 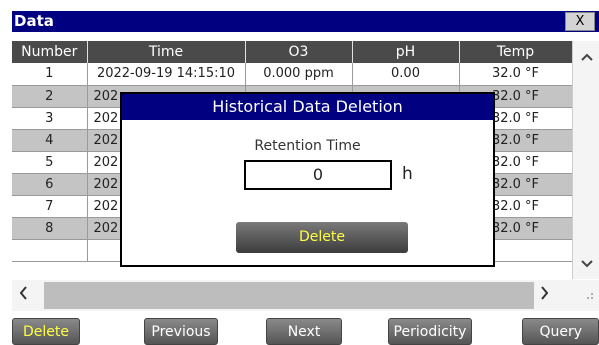 I want to click on cell-number: 2, so click(x=50, y=96).